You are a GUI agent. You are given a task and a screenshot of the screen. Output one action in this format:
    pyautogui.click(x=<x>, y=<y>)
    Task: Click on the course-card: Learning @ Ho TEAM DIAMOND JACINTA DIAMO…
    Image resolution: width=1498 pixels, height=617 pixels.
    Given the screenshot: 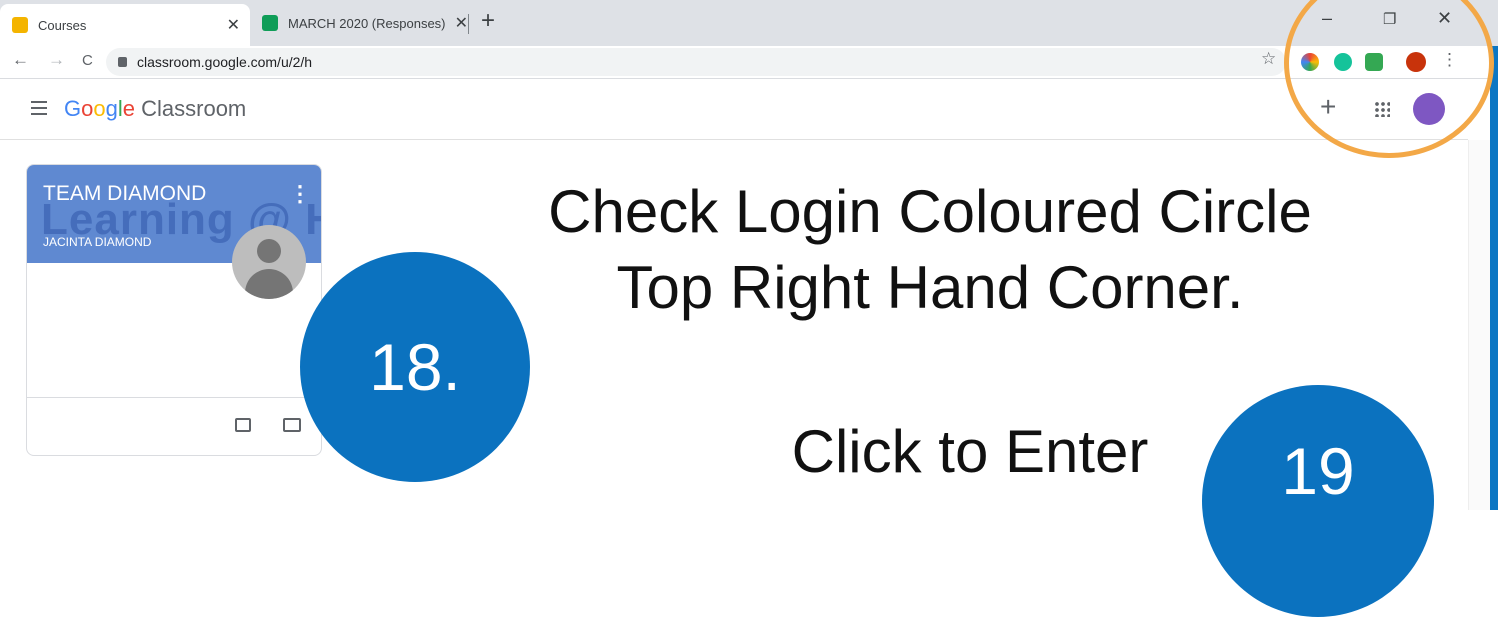 What is the action you would take?
    pyautogui.click(x=174, y=310)
    